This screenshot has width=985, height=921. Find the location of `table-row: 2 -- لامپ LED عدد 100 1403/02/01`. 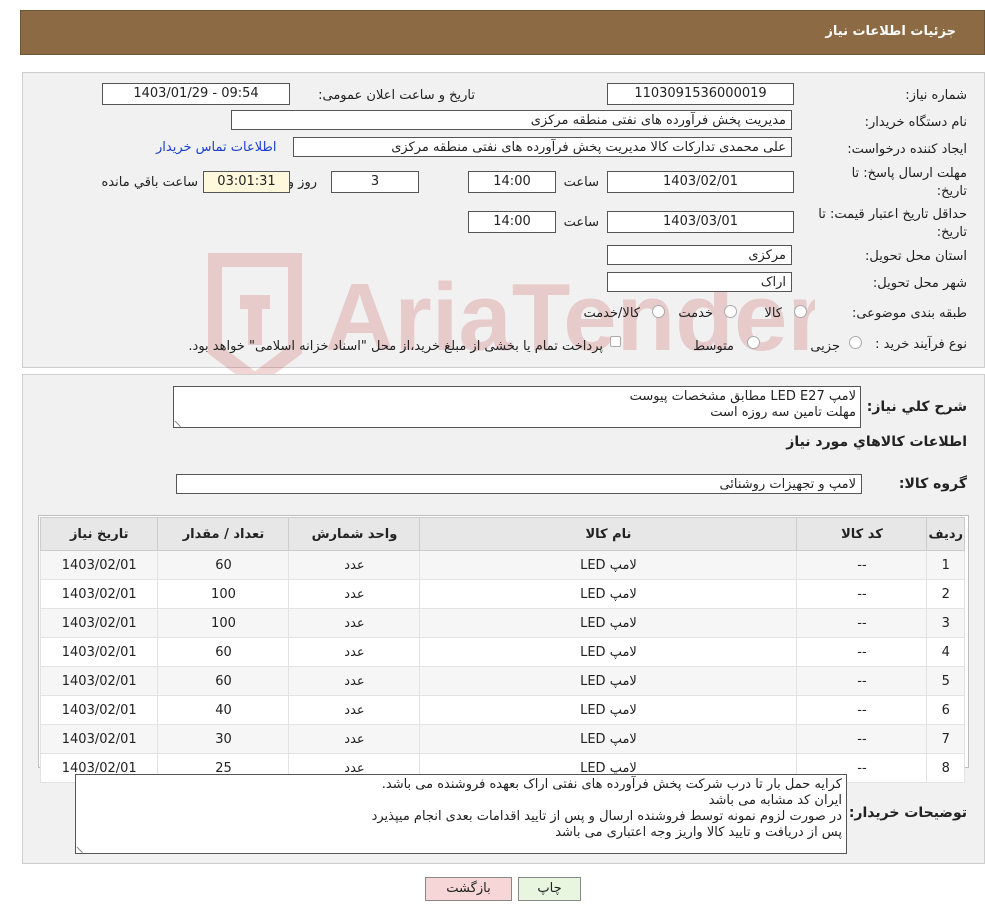

table-row: 2 -- لامپ LED عدد 100 1403/02/01 is located at coordinates (502, 594).